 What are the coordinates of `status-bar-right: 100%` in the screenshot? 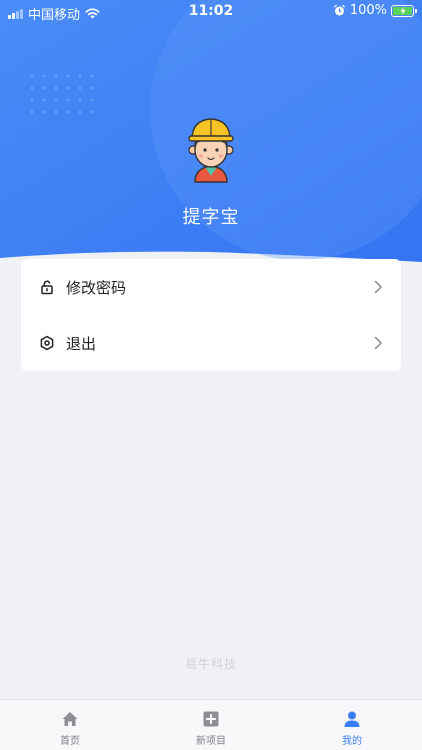 It's located at (375, 10).